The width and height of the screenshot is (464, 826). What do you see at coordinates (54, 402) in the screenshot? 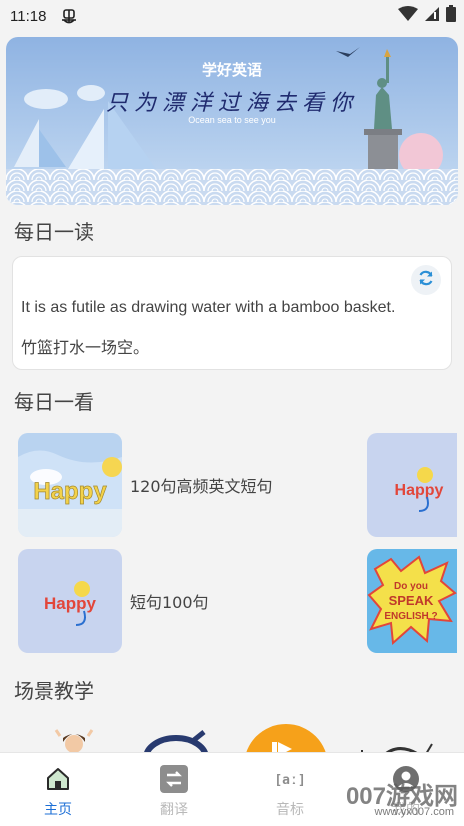
I see `section-title-daily-look: 每日一看` at bounding box center [54, 402].